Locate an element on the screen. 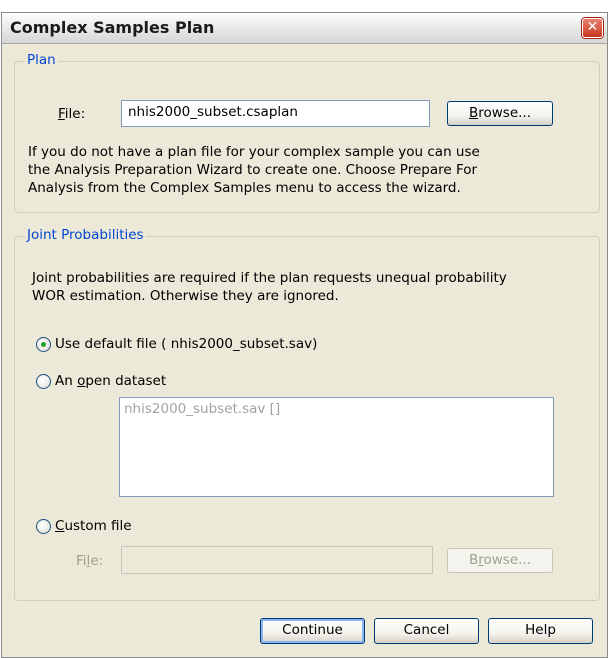 This screenshot has width=609, height=658. use-default-file-radio is located at coordinates (43, 344).